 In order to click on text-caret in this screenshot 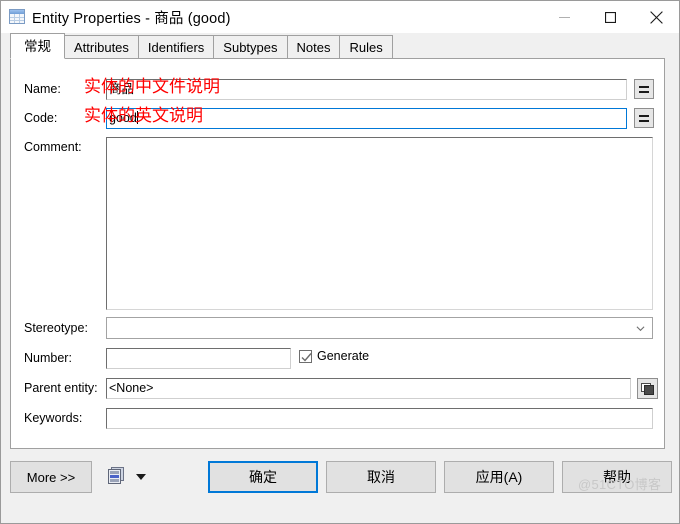, I will do `click(137, 117)`.